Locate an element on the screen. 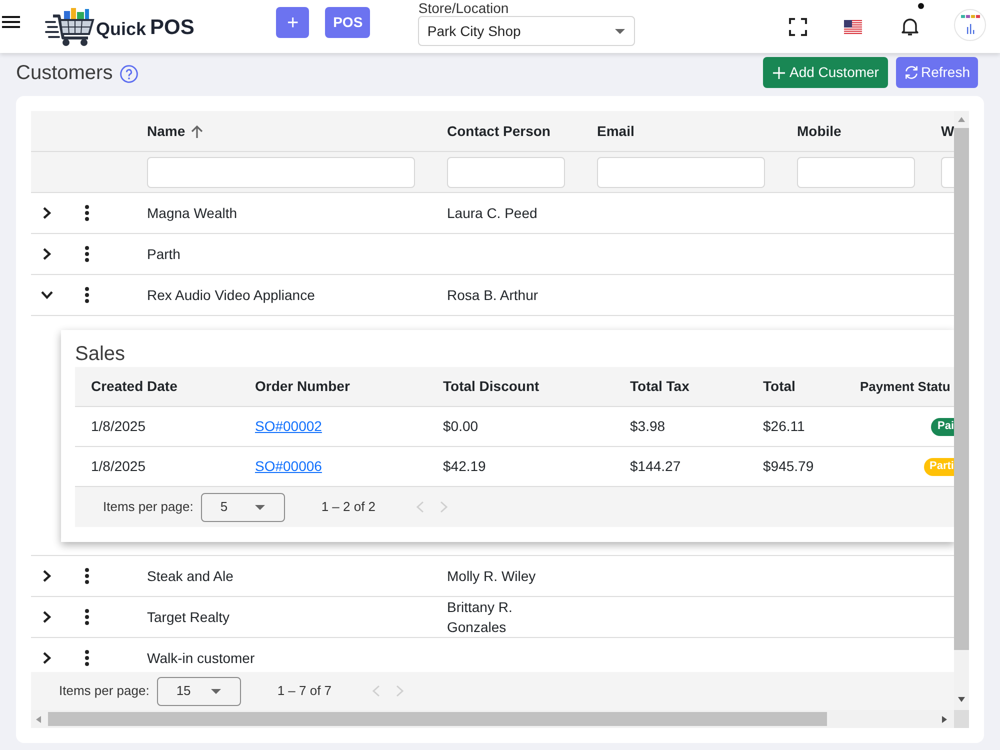 The width and height of the screenshot is (1000, 750). column-header: Contact Person is located at coordinates (498, 131).